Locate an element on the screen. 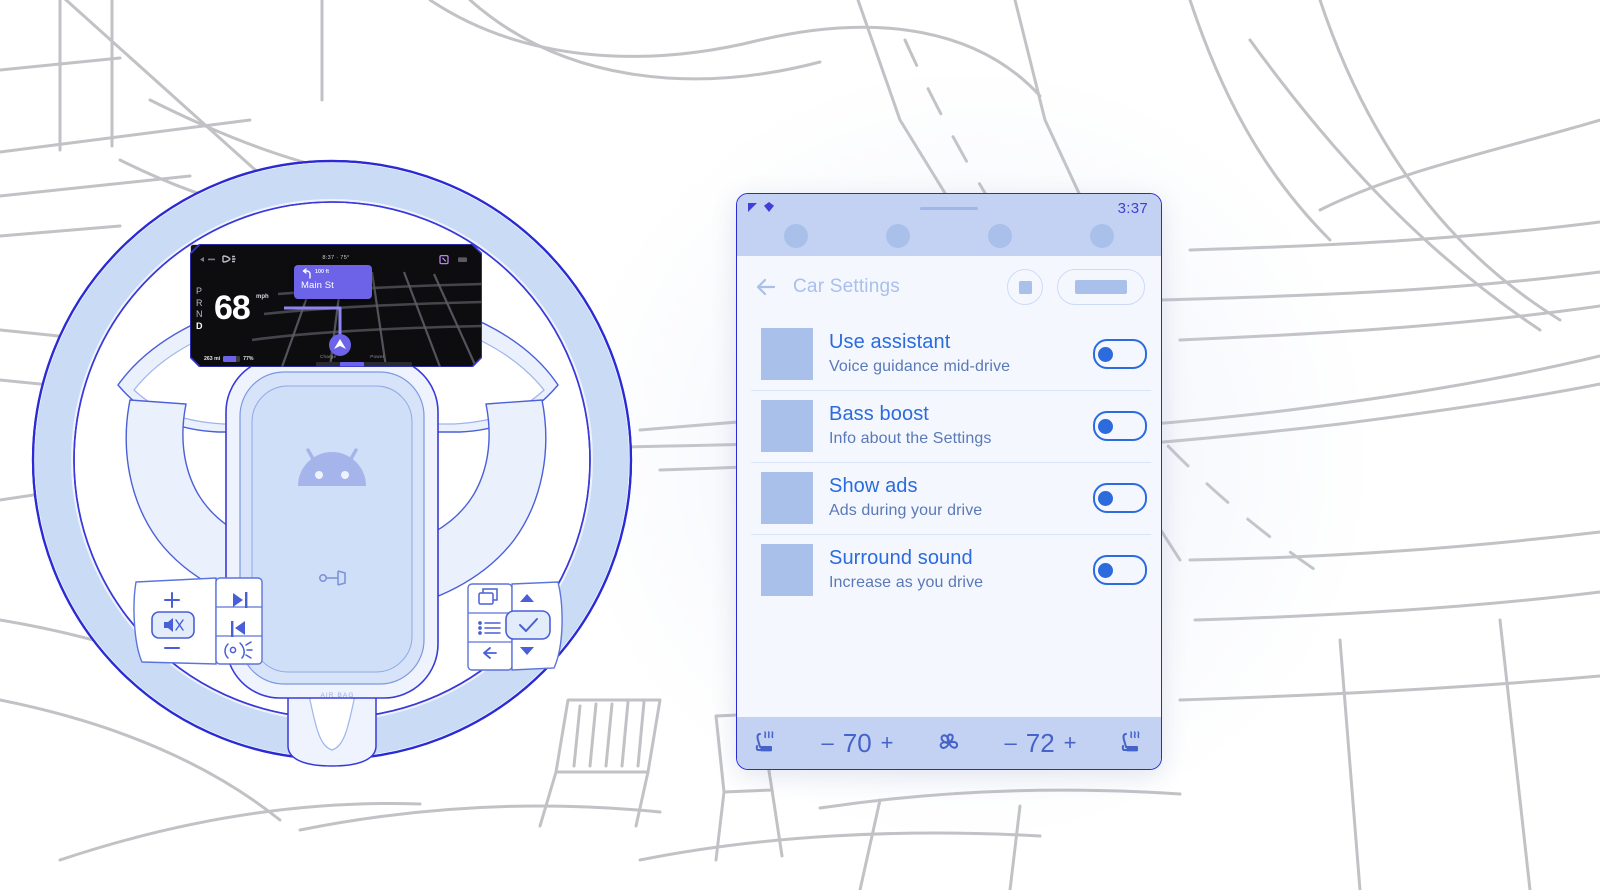  battery-percent: 77% is located at coordinates (248, 359).